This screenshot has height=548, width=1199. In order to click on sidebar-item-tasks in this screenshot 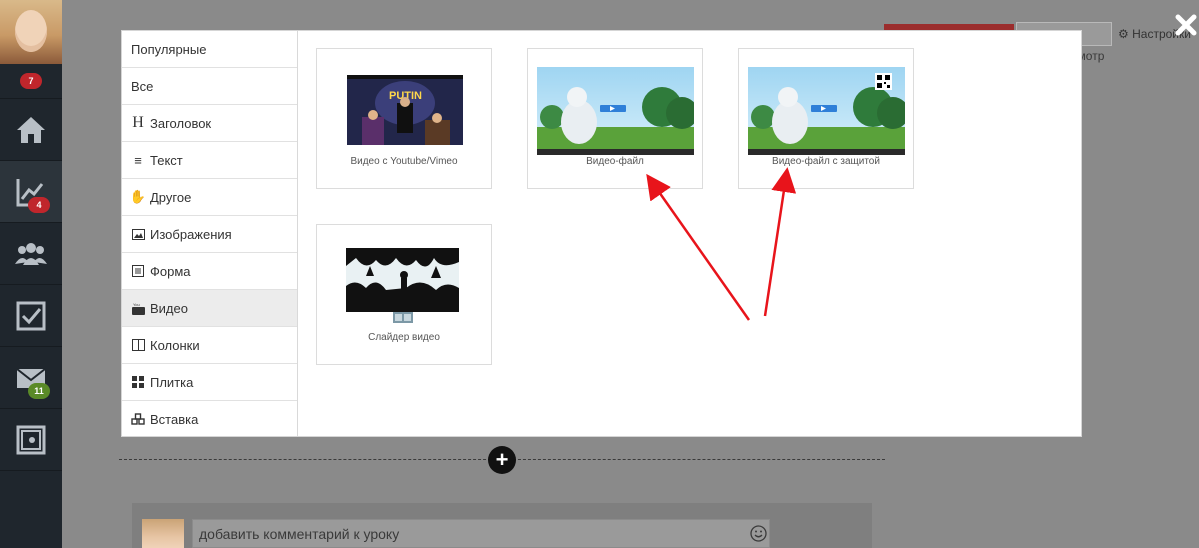, I will do `click(31, 316)`.